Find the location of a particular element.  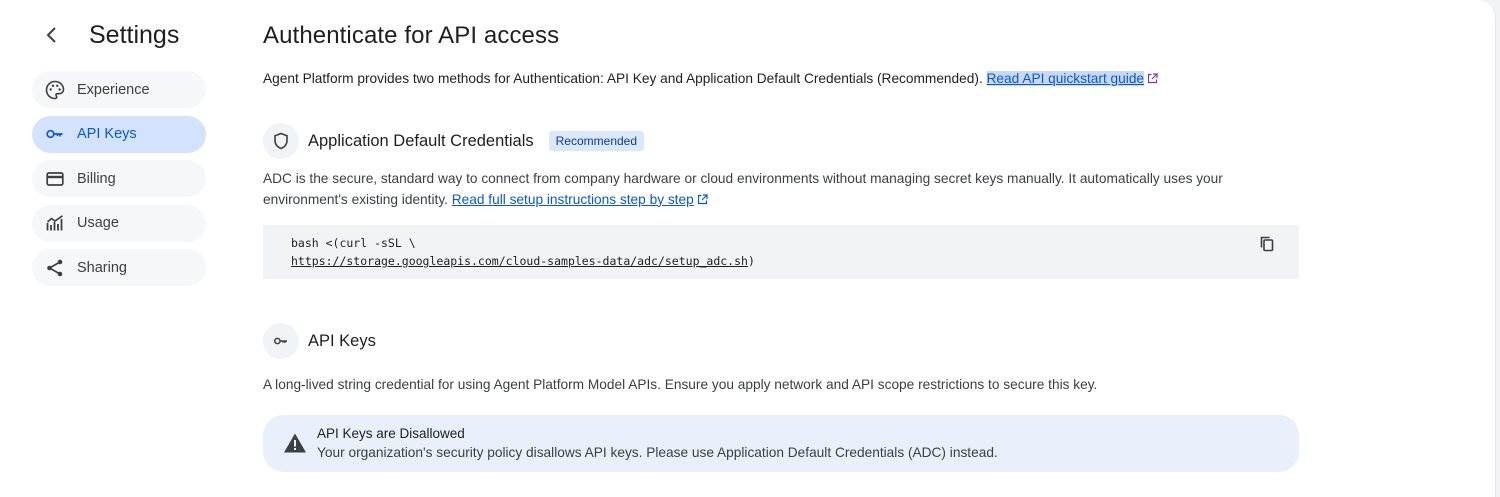

warning-icon is located at coordinates (295, 443).